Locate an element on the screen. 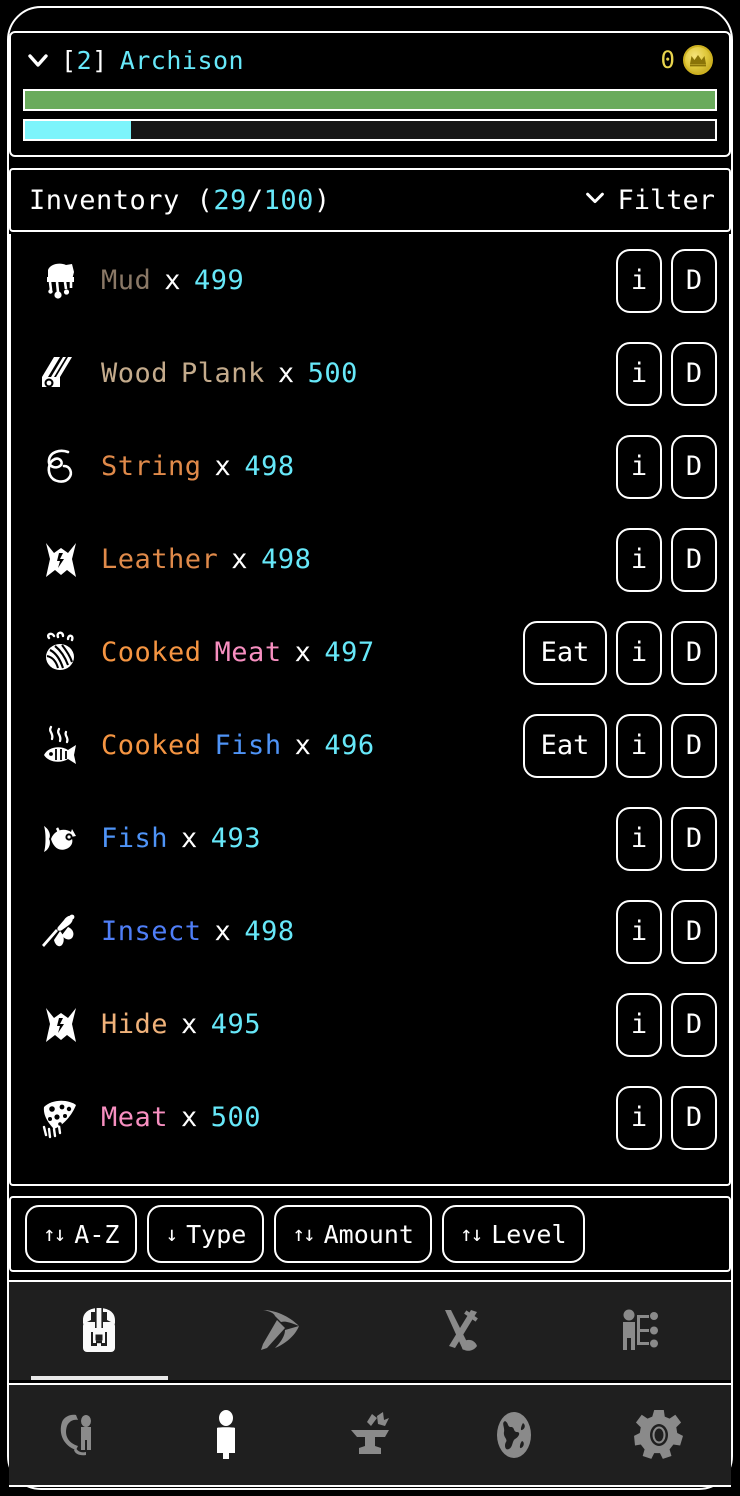  sort-button-label: Type is located at coordinates (216, 1234).